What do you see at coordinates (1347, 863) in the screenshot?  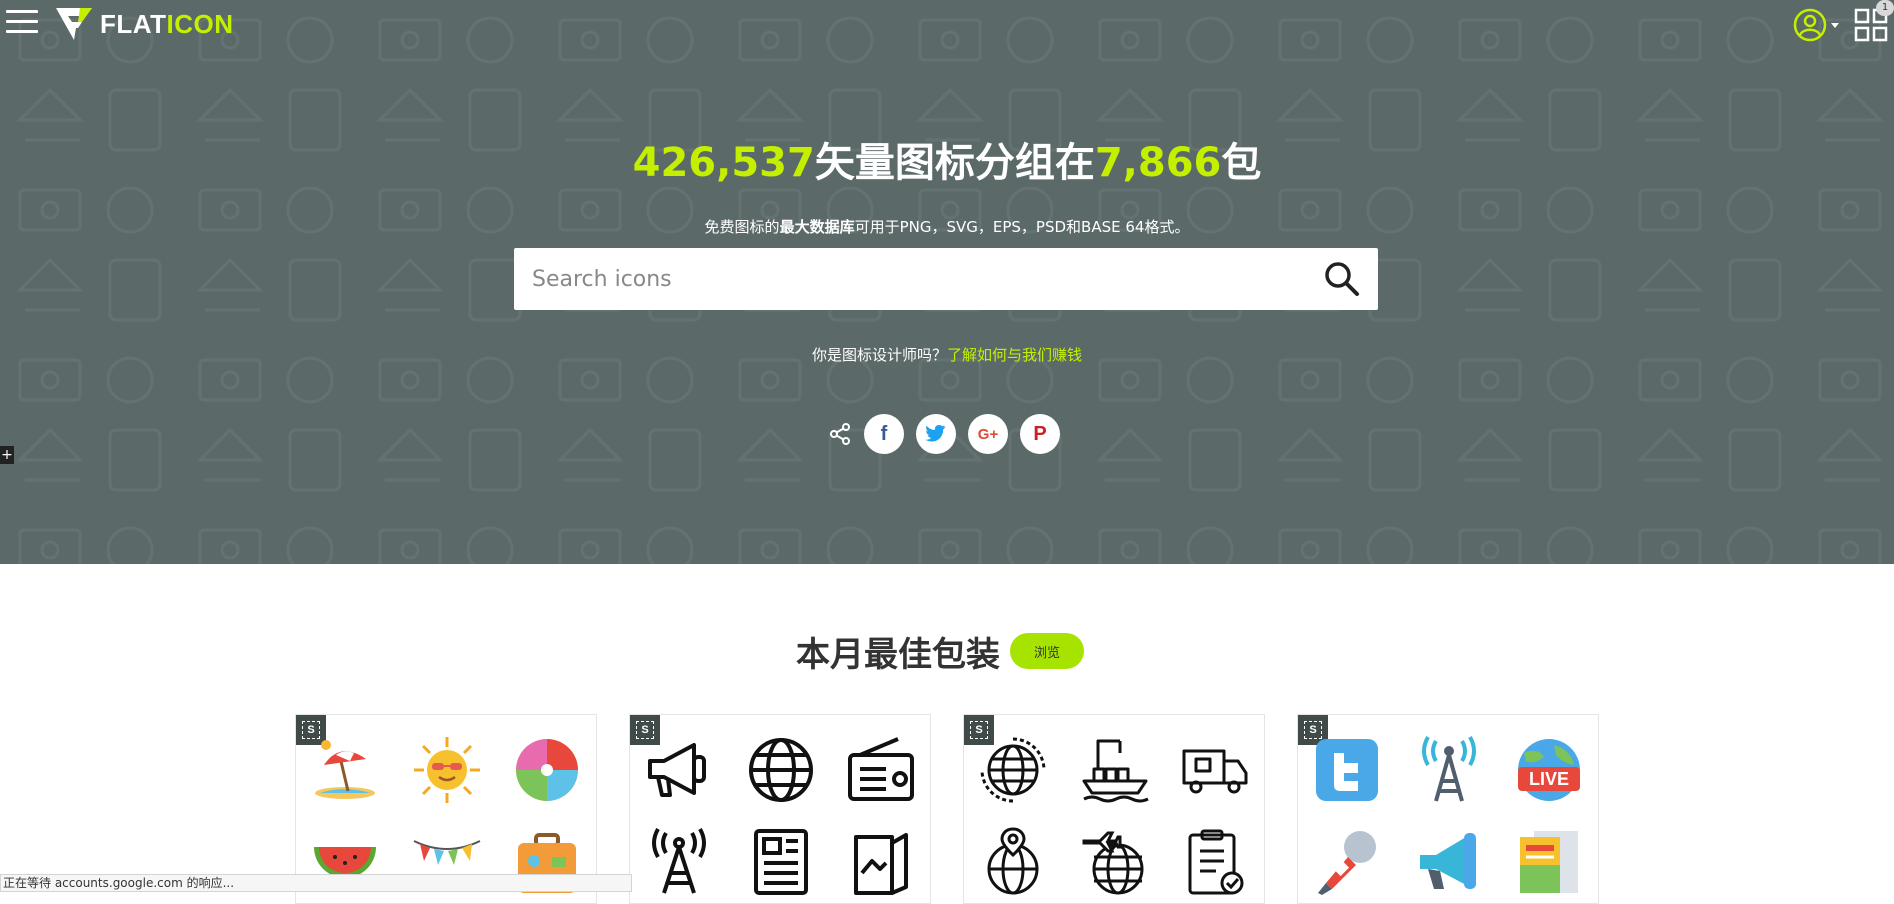 I see `microphone-icon` at bounding box center [1347, 863].